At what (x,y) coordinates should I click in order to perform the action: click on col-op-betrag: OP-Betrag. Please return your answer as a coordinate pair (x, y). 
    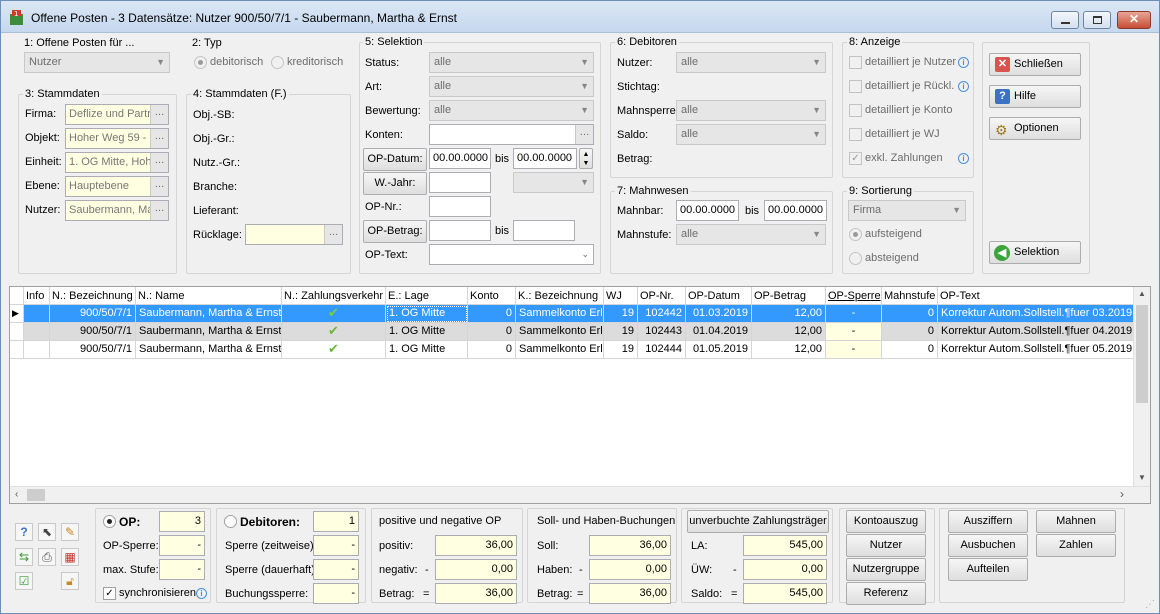
    Looking at the image, I should click on (789, 296).